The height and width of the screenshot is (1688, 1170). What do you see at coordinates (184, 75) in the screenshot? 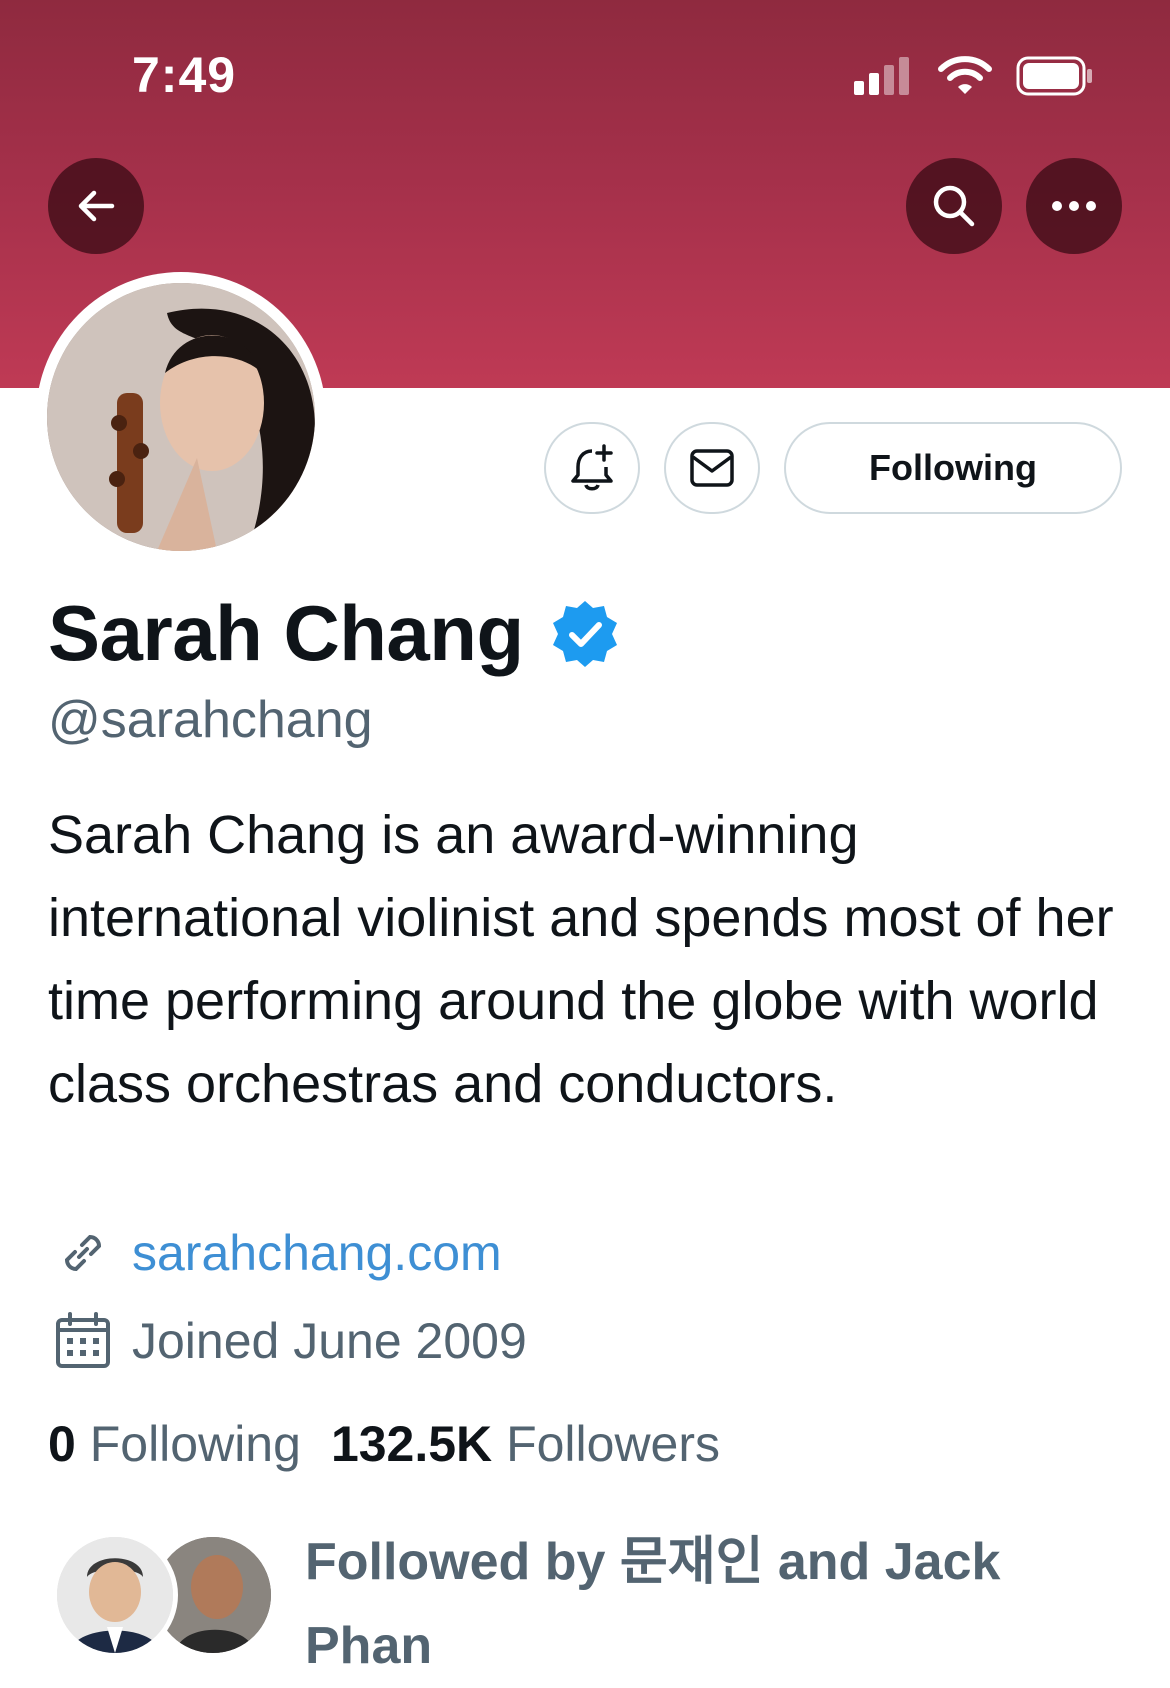
I see `status-time: 7:49` at bounding box center [184, 75].